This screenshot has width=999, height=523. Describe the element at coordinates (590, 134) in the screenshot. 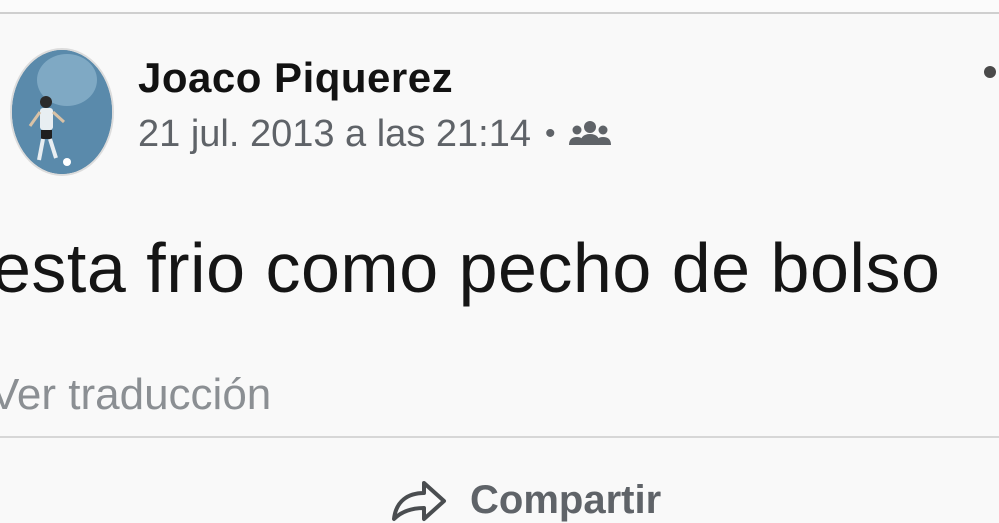

I see `friends-icon` at that location.